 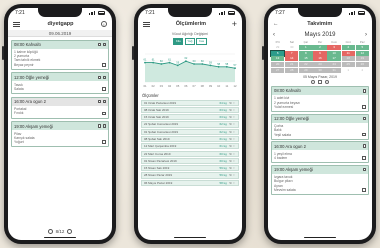 I want to click on measurement-row: 08 Ocak Salı 2019 63 kg ⋖ ▫, so click(x=190, y=109).